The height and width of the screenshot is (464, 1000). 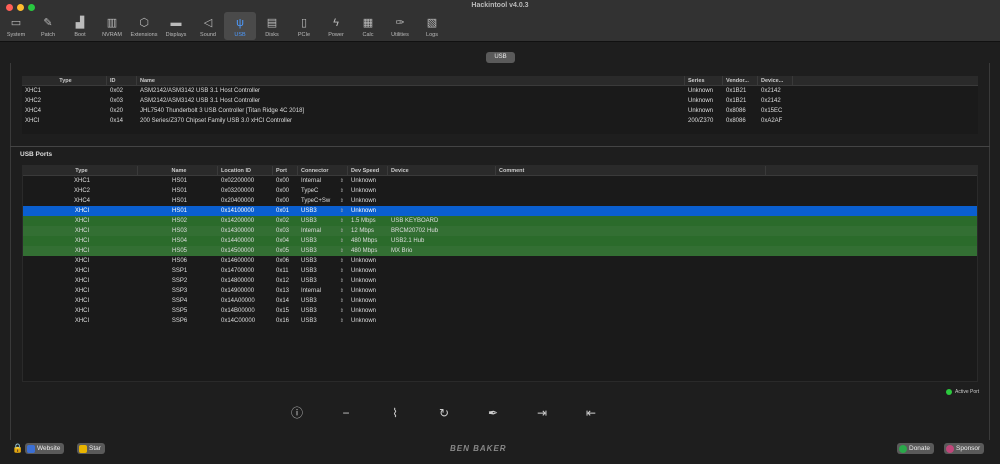 I want to click on ports-col-header: Device, so click(x=442, y=170).